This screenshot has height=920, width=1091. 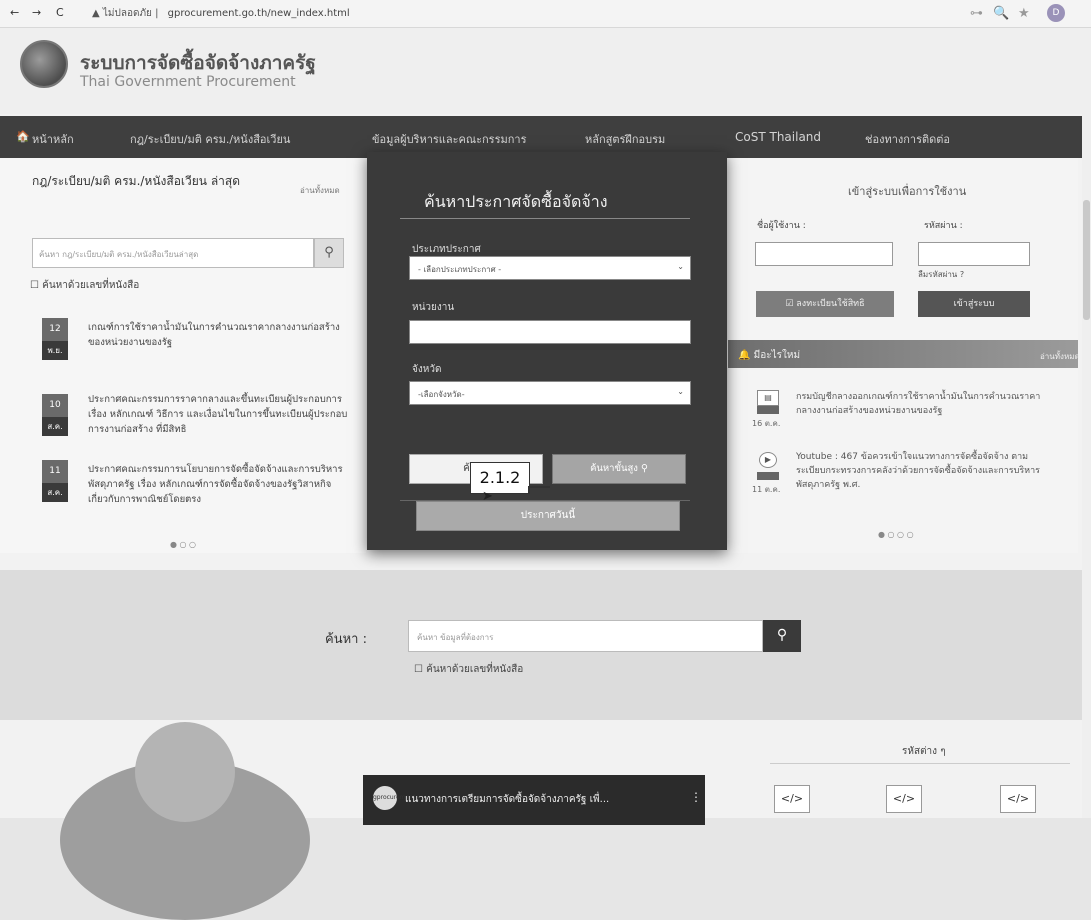 I want to click on username-input, so click(x=824, y=254).